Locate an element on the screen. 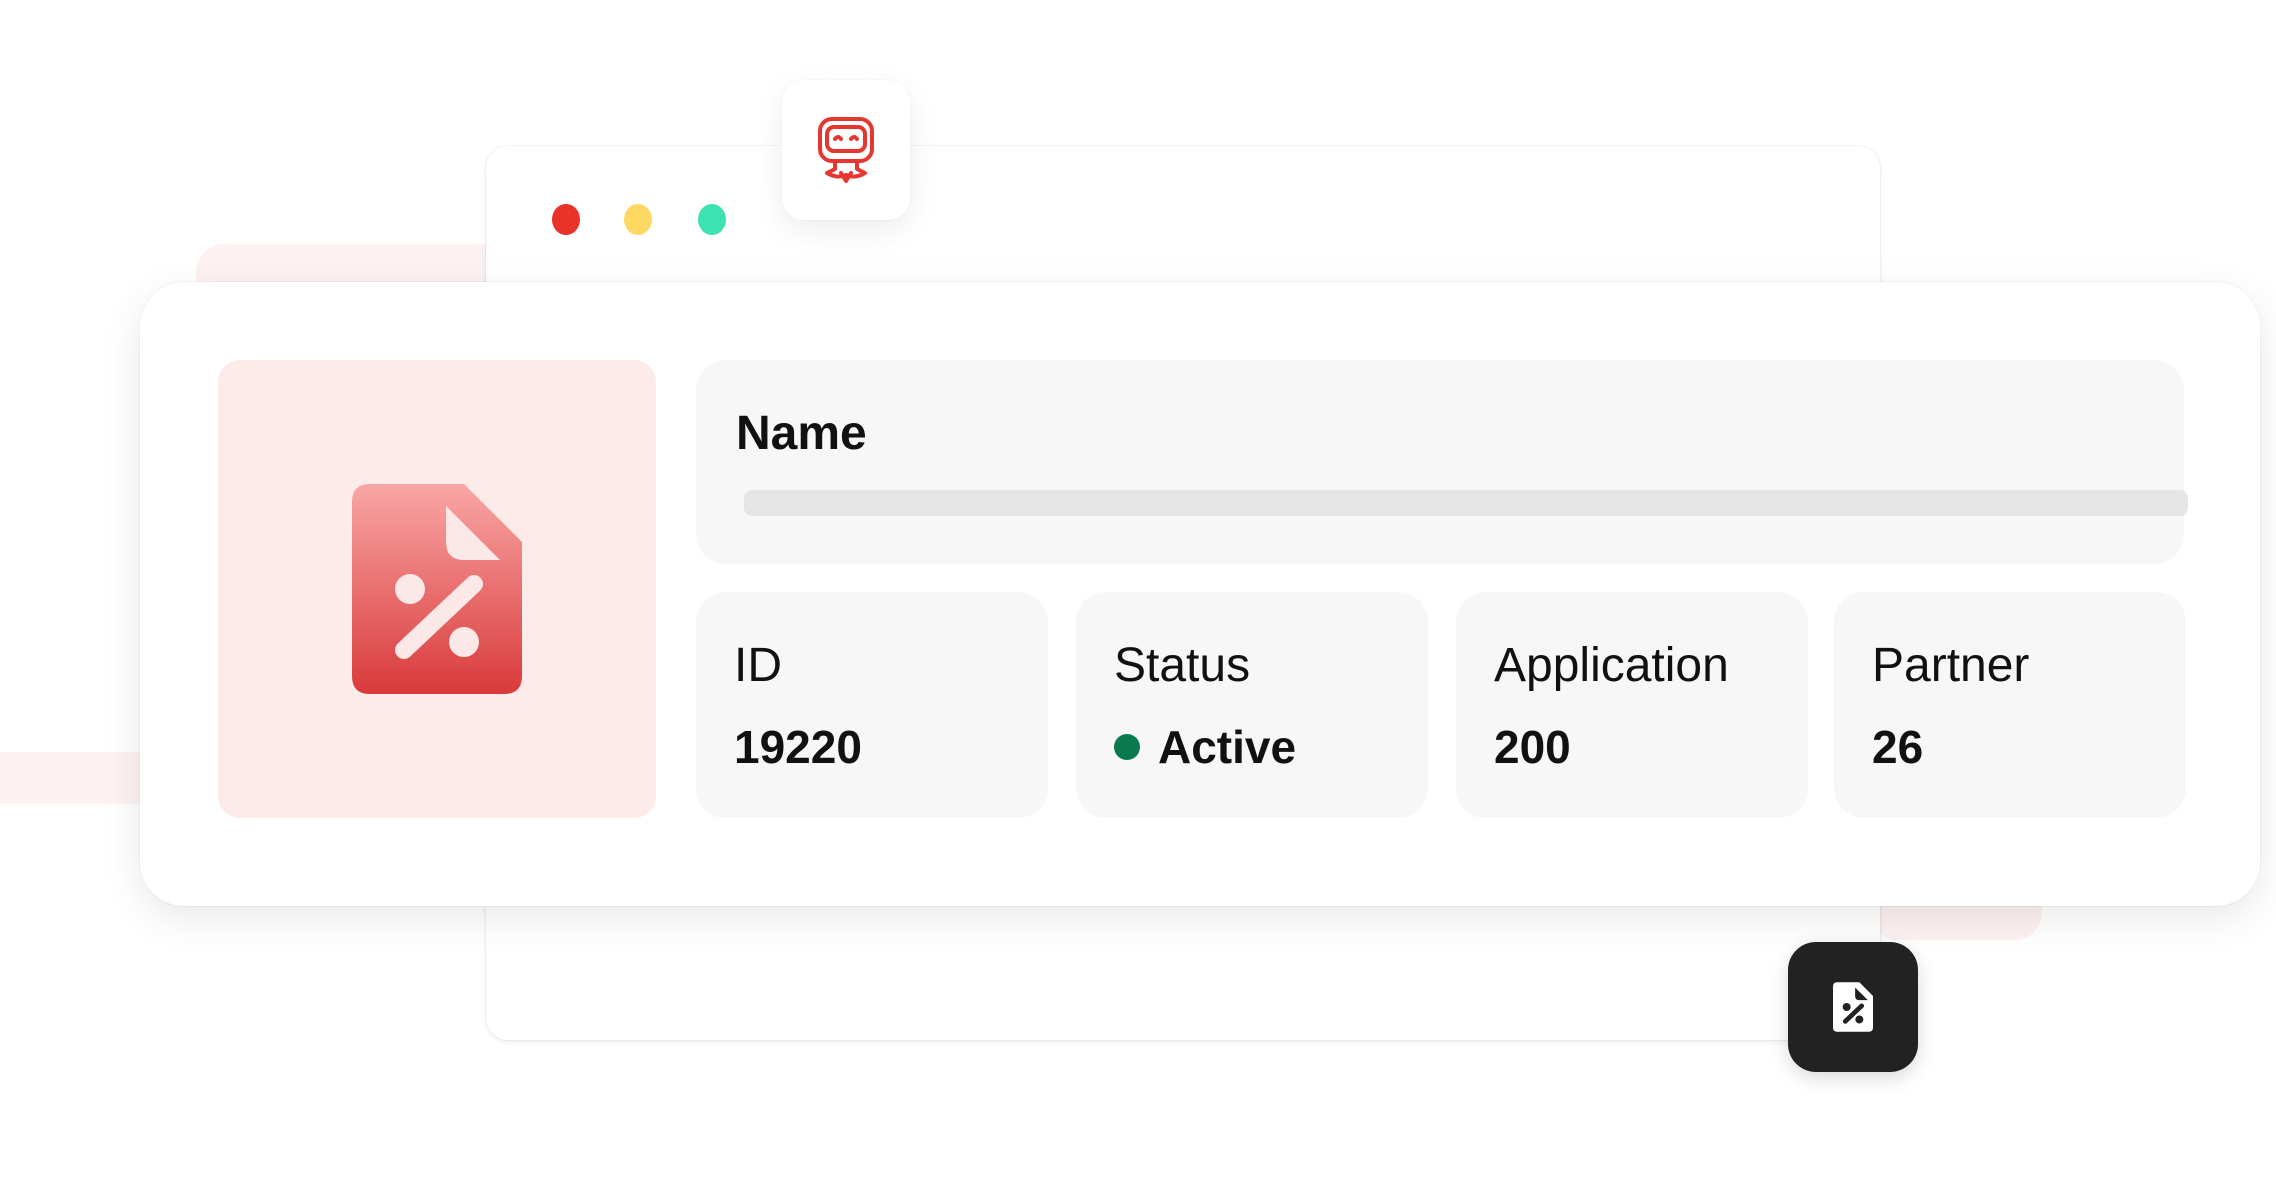 The height and width of the screenshot is (1204, 2276). status-card: Status Active is located at coordinates (1252, 705).